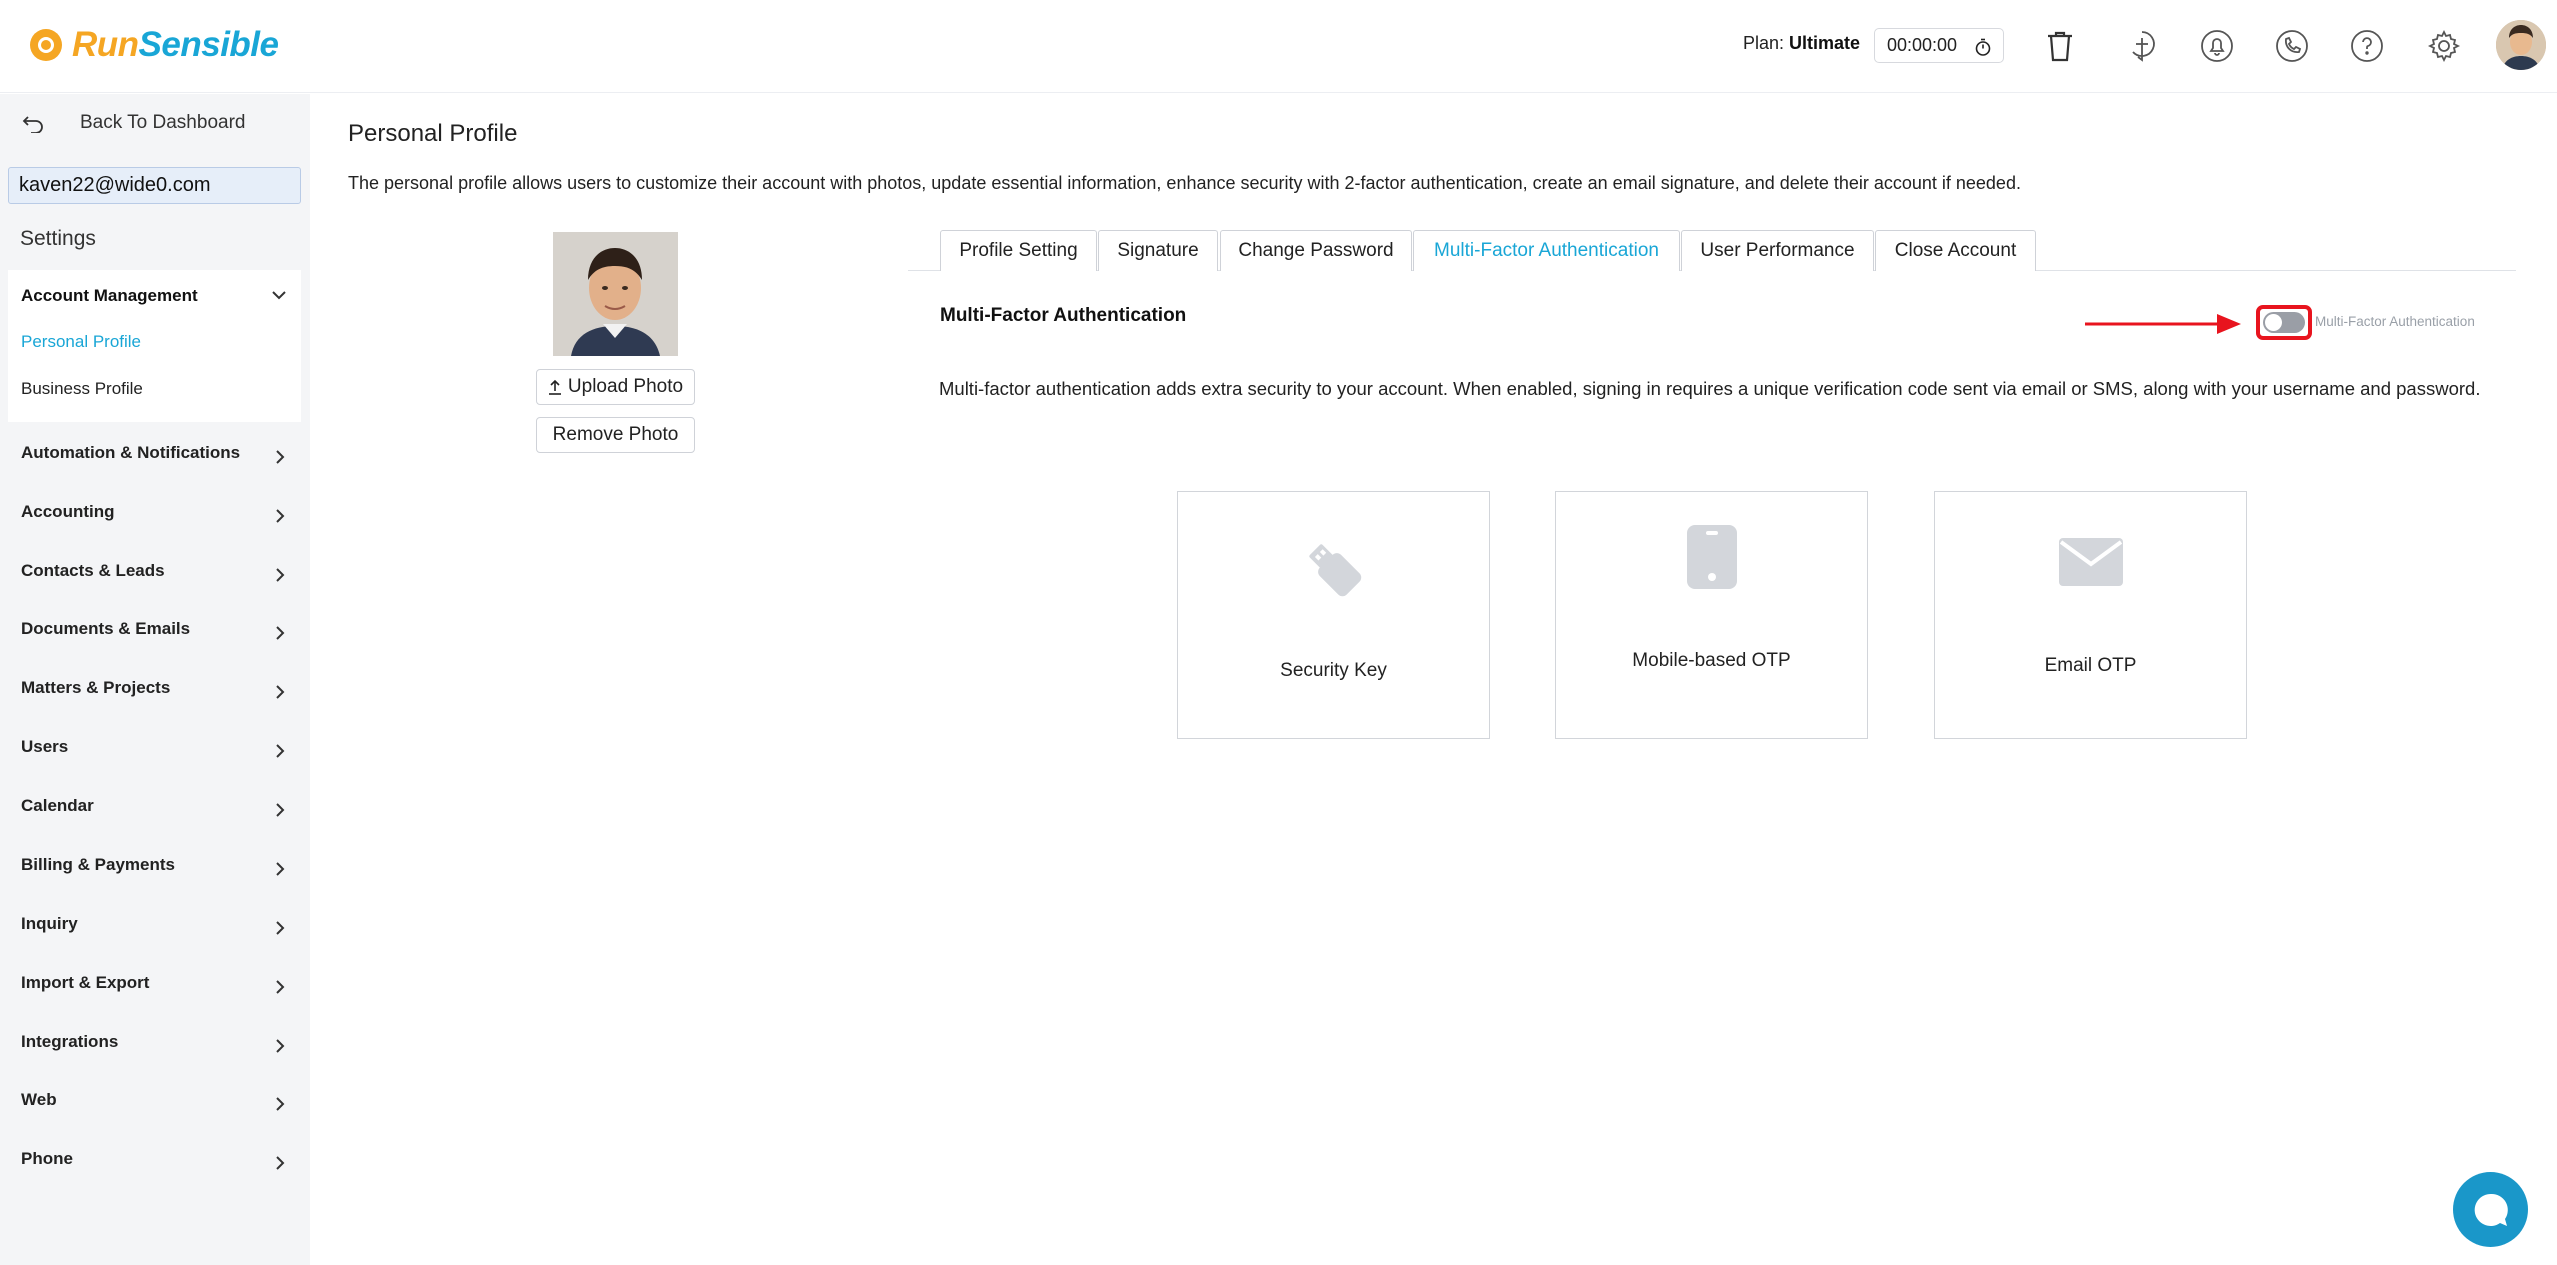 This screenshot has width=2557, height=1265. What do you see at coordinates (153, 928) in the screenshot?
I see `sidebar-item-inquiry: Inquiry` at bounding box center [153, 928].